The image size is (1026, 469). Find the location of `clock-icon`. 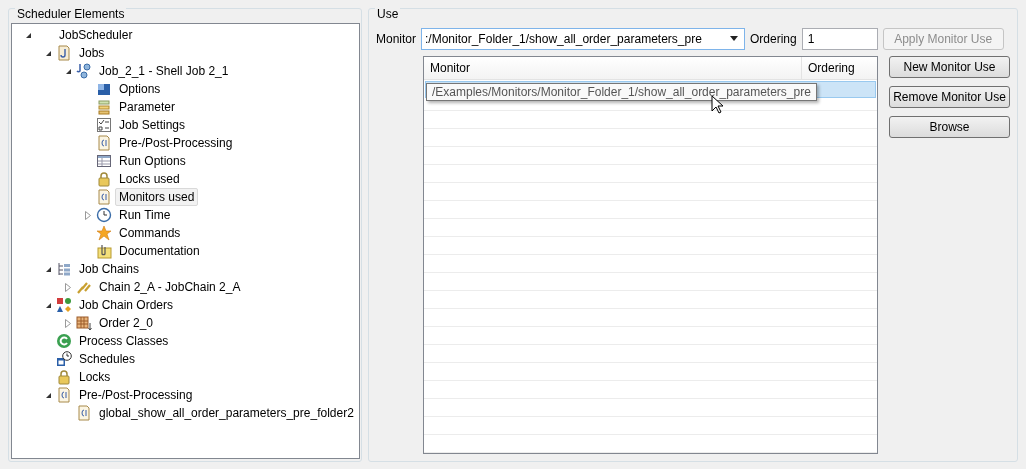

clock-icon is located at coordinates (104, 215).